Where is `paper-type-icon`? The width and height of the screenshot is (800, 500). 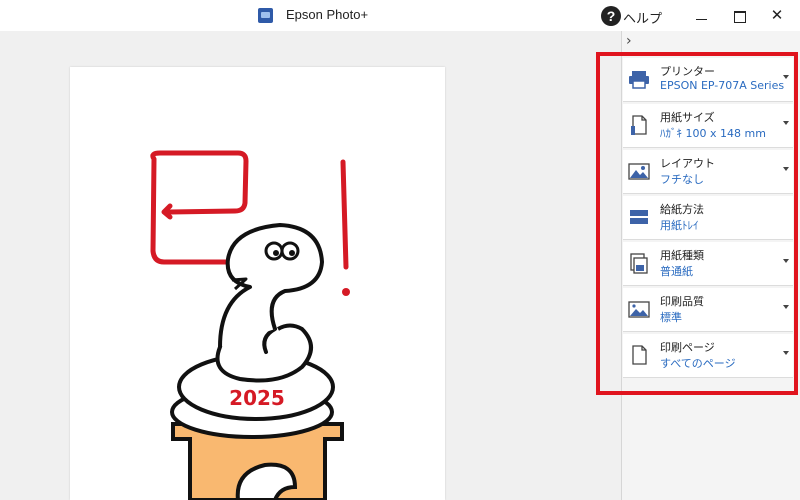
paper-type-icon is located at coordinates (639, 263).